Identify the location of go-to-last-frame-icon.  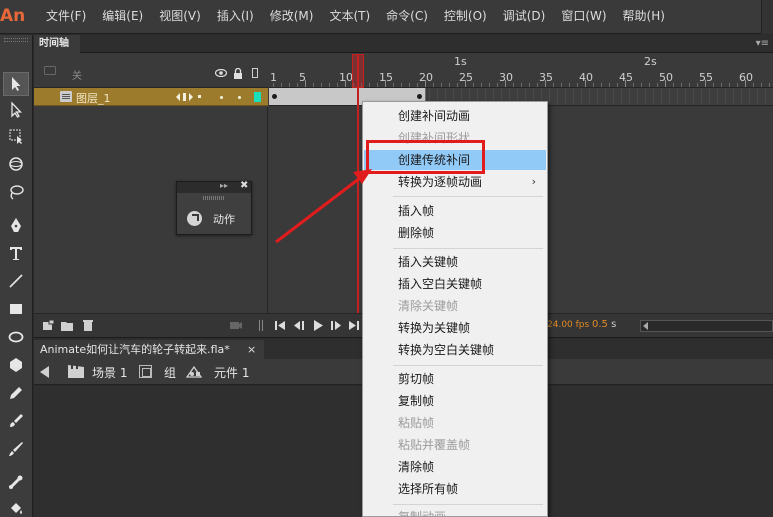
(354, 325).